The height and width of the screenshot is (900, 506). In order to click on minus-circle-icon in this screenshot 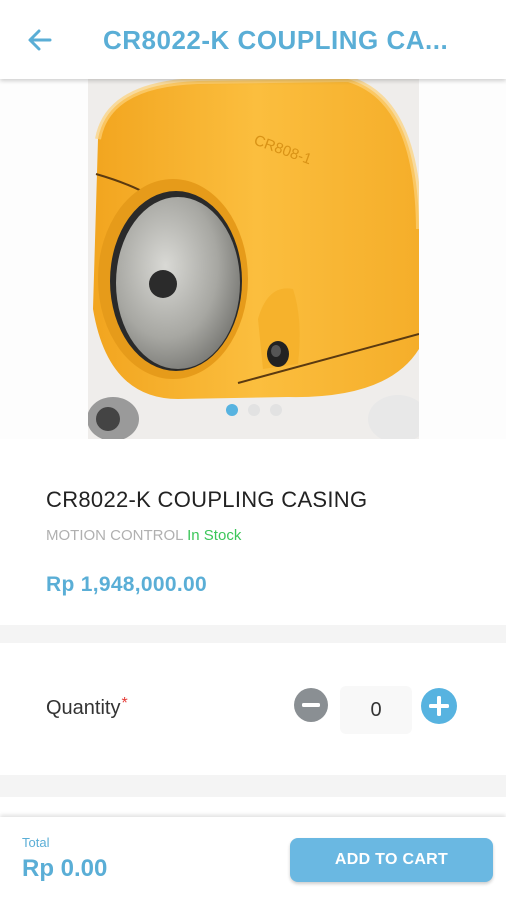, I will do `click(311, 705)`.